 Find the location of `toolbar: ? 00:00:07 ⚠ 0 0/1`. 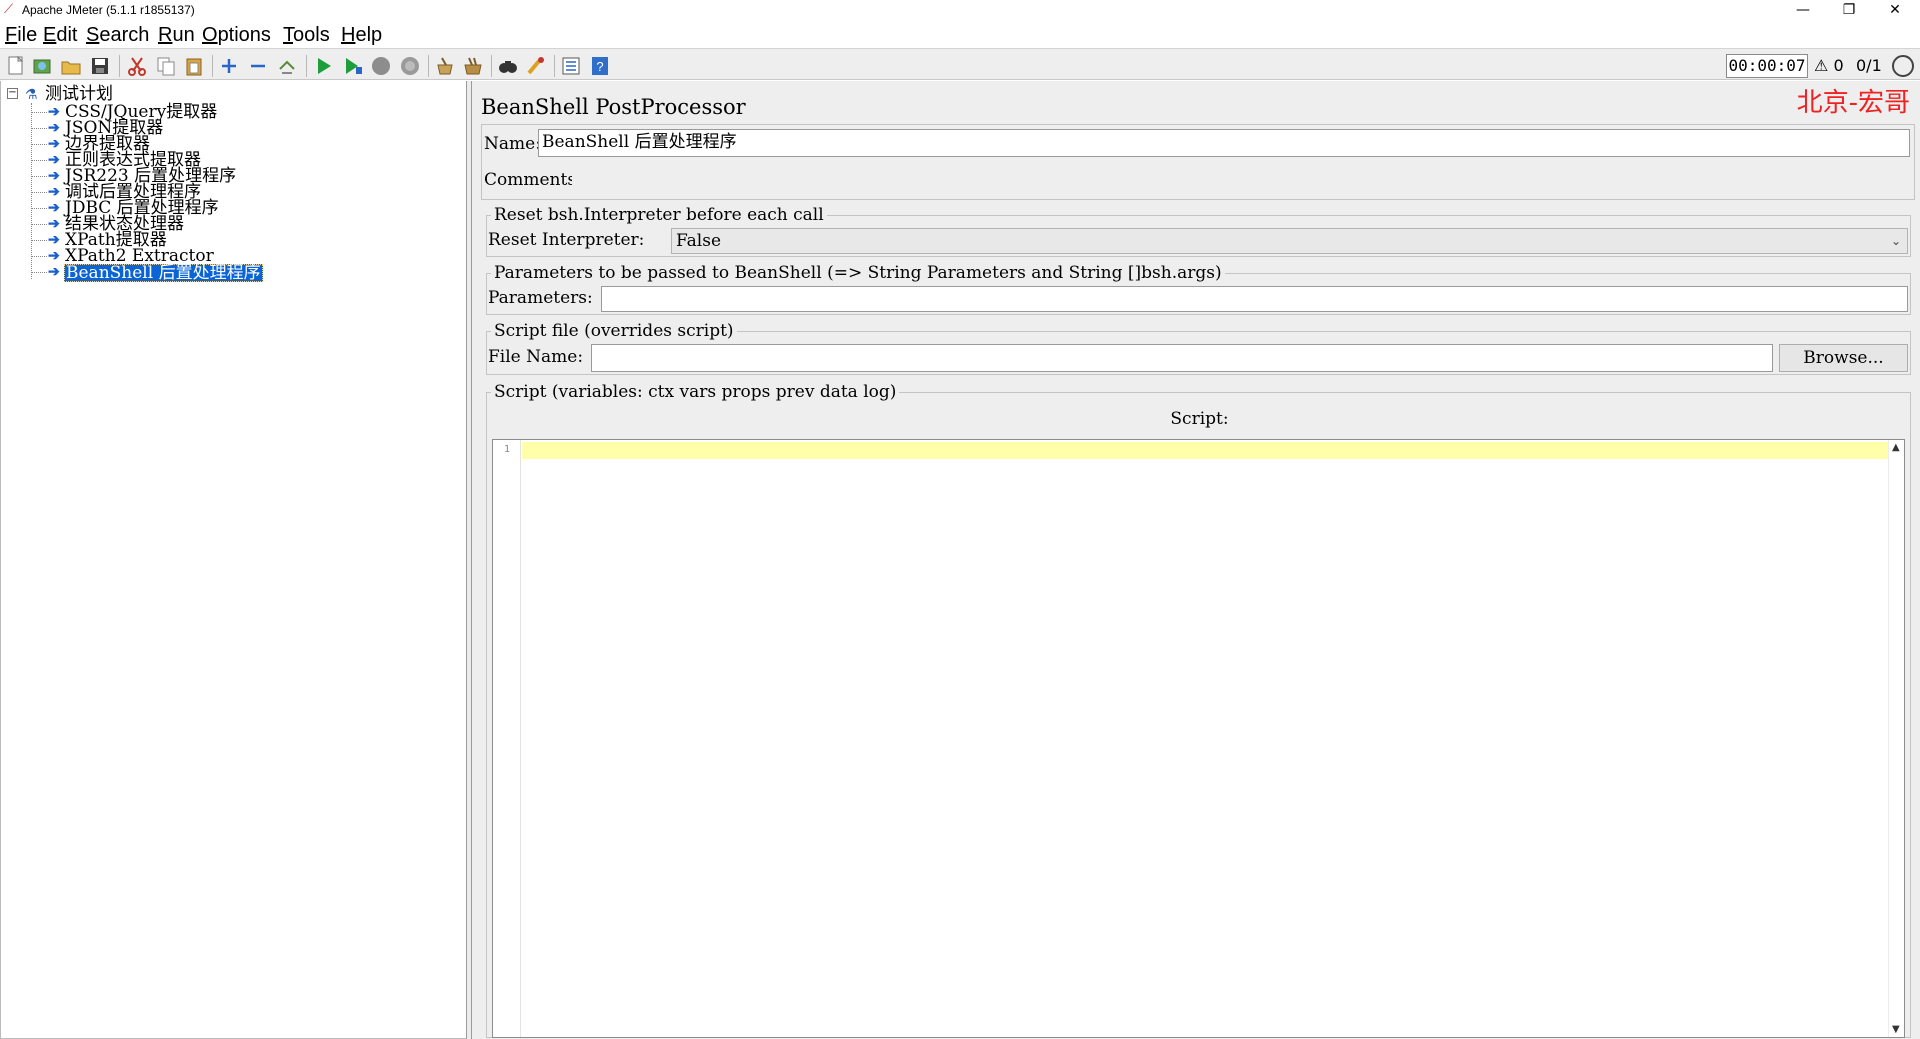

toolbar: ? 00:00:07 ⚠ 0 0/1 is located at coordinates (960, 64).